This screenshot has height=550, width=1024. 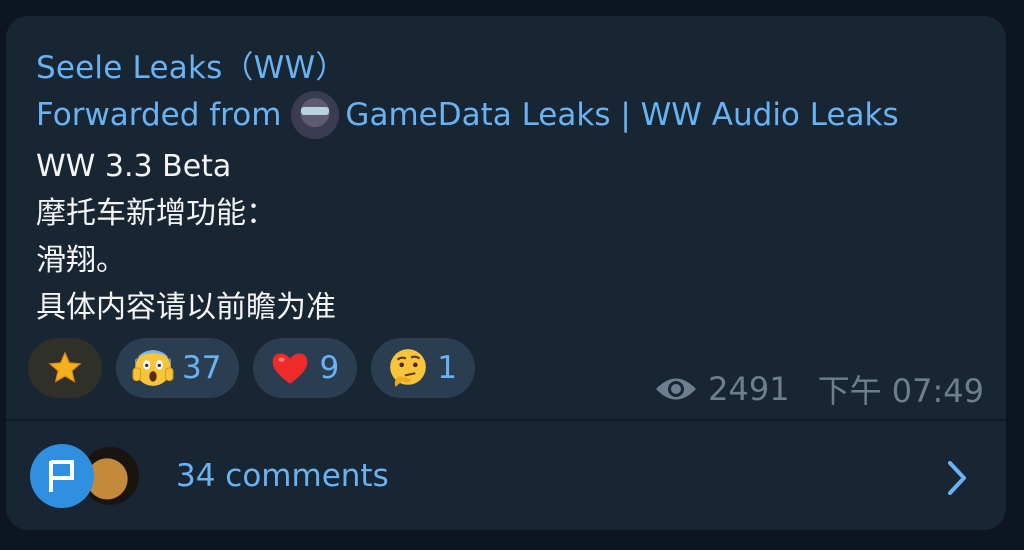 What do you see at coordinates (315, 115) in the screenshot?
I see `source-avatar` at bounding box center [315, 115].